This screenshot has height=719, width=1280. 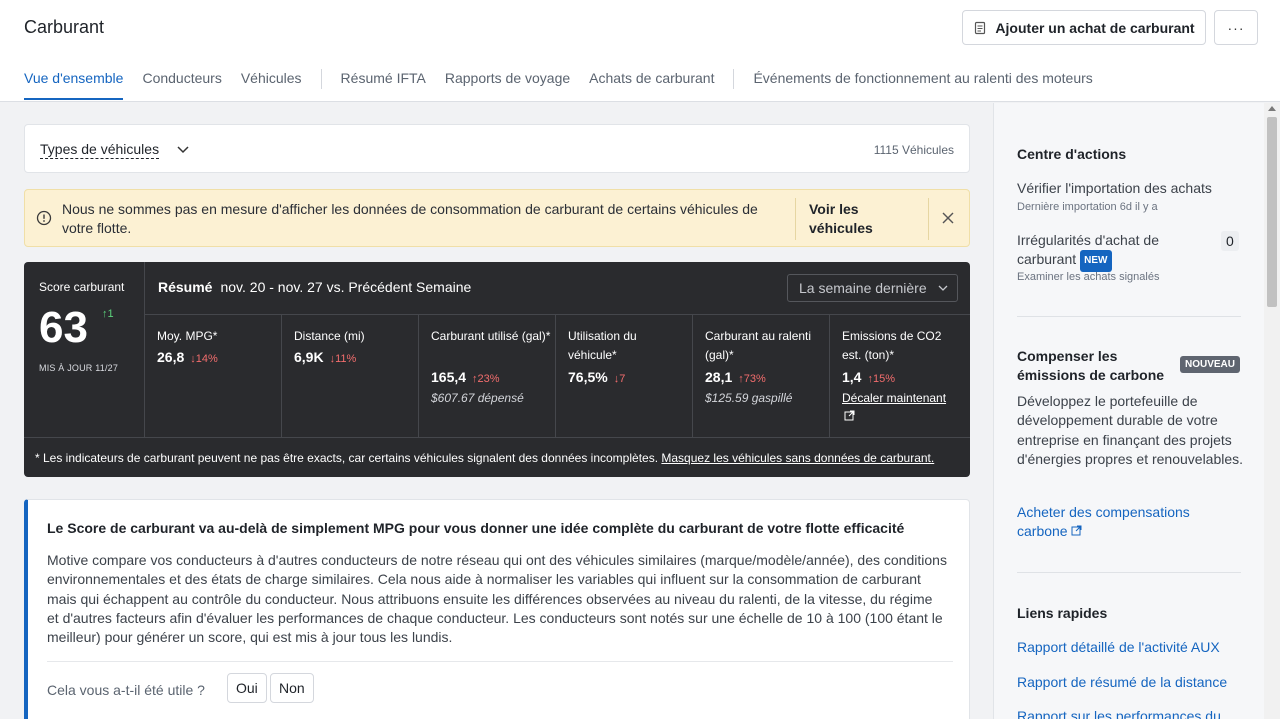 I want to click on more-options-button: ···, so click(x=1236, y=27).